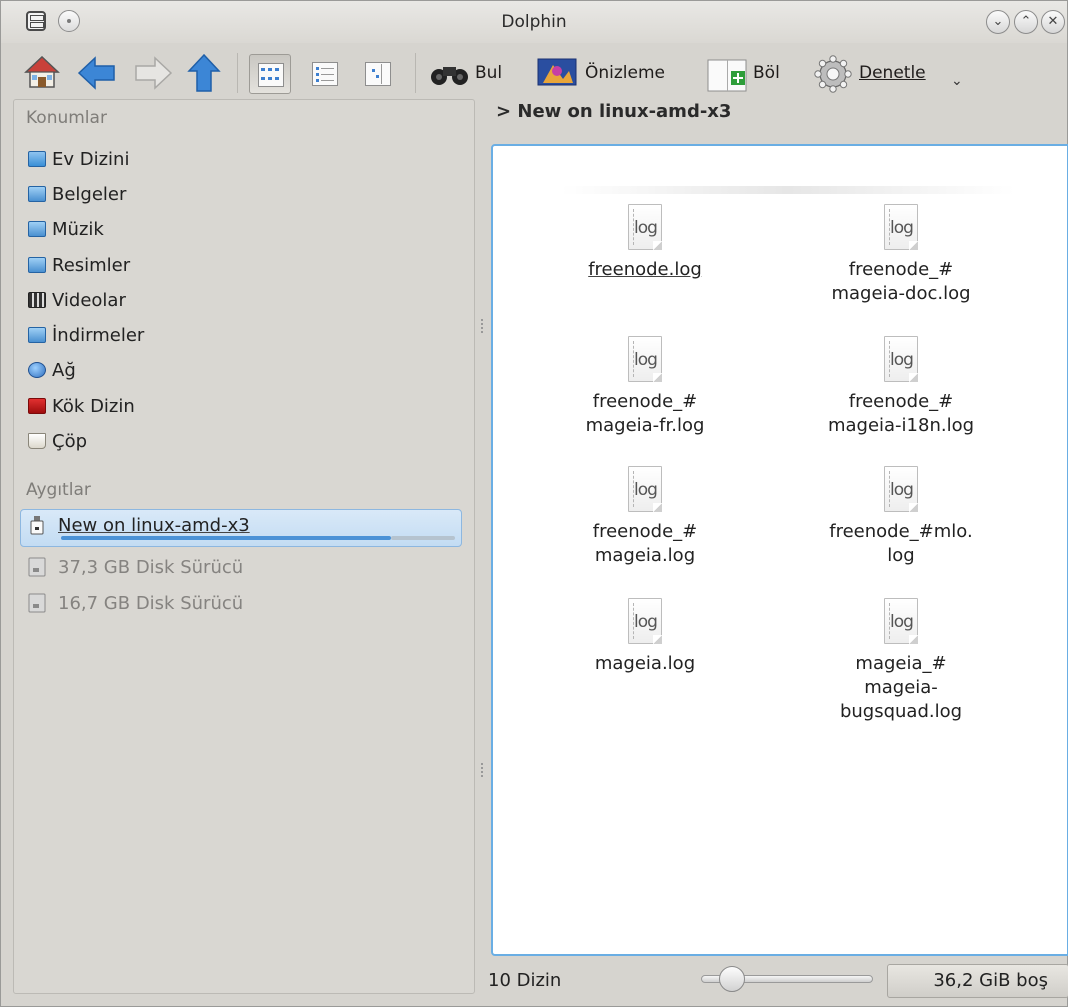 The image size is (1068, 1007). What do you see at coordinates (892, 73) in the screenshot?
I see `control-button-label: Denetle` at bounding box center [892, 73].